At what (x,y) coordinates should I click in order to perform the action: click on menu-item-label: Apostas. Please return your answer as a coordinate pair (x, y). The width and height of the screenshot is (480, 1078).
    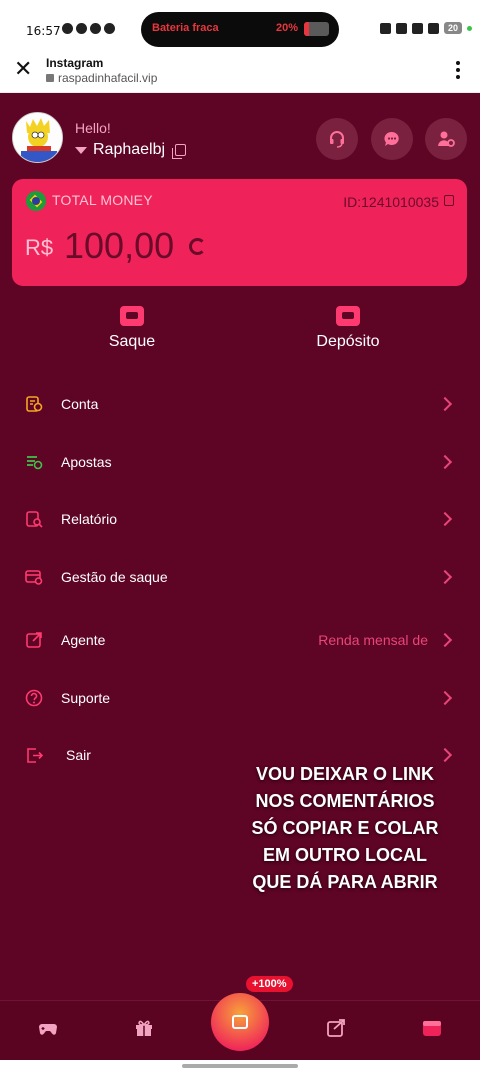
    Looking at the image, I should click on (86, 462).